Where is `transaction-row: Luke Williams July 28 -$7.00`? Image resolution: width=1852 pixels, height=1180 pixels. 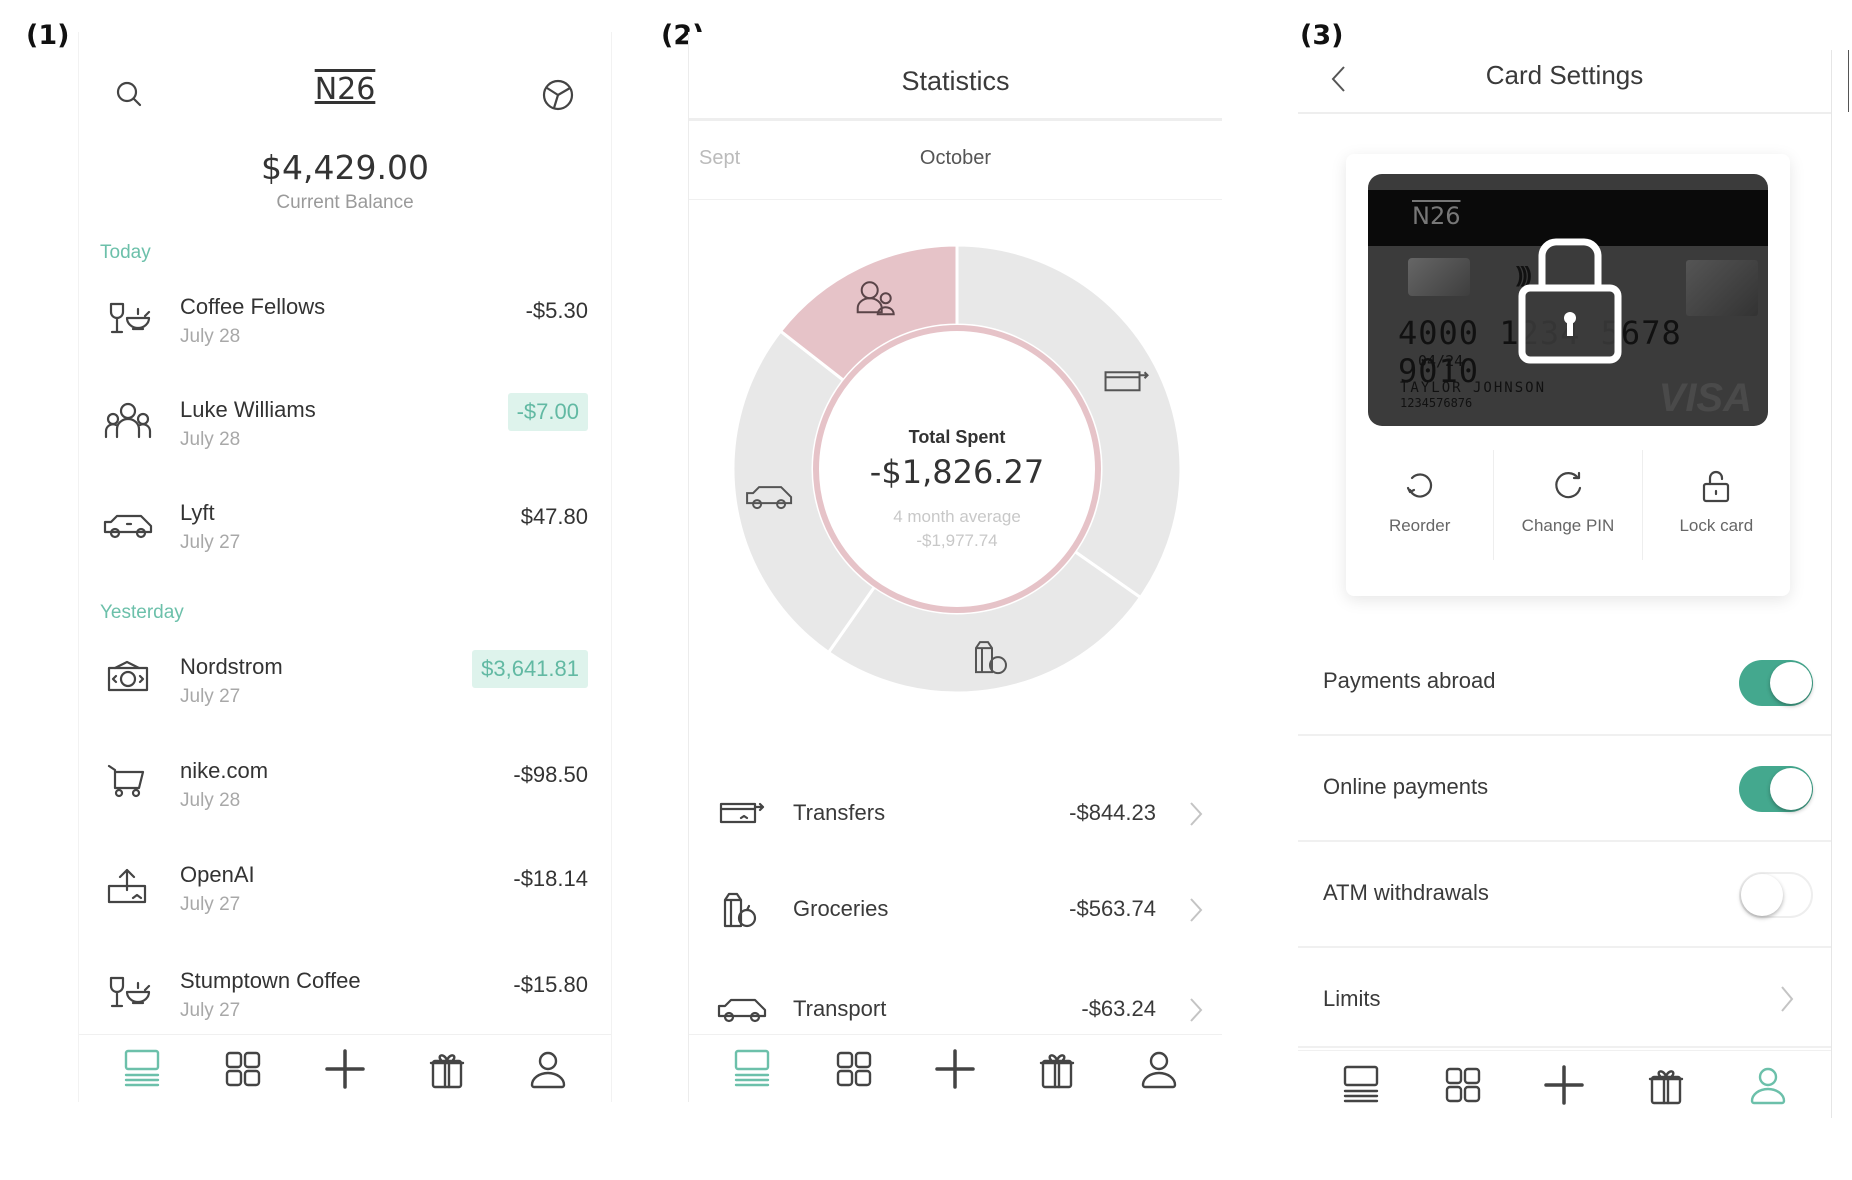
transaction-row: Luke Williams July 28 -$7.00 is located at coordinates (345, 432).